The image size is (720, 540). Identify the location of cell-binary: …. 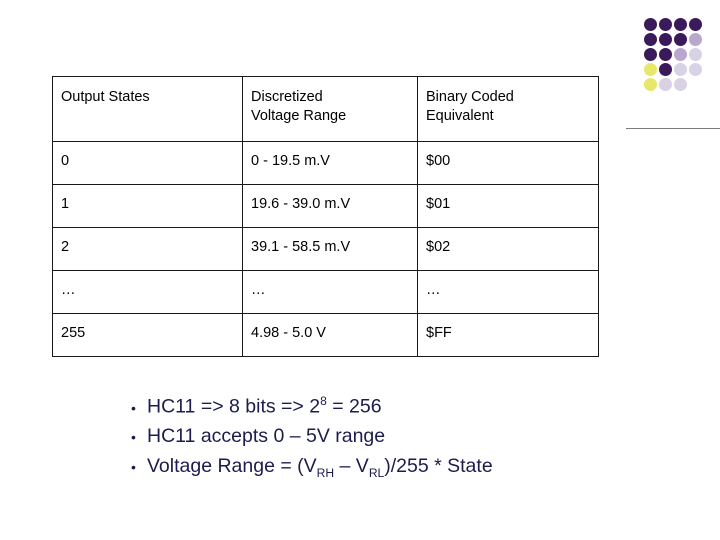
(508, 292).